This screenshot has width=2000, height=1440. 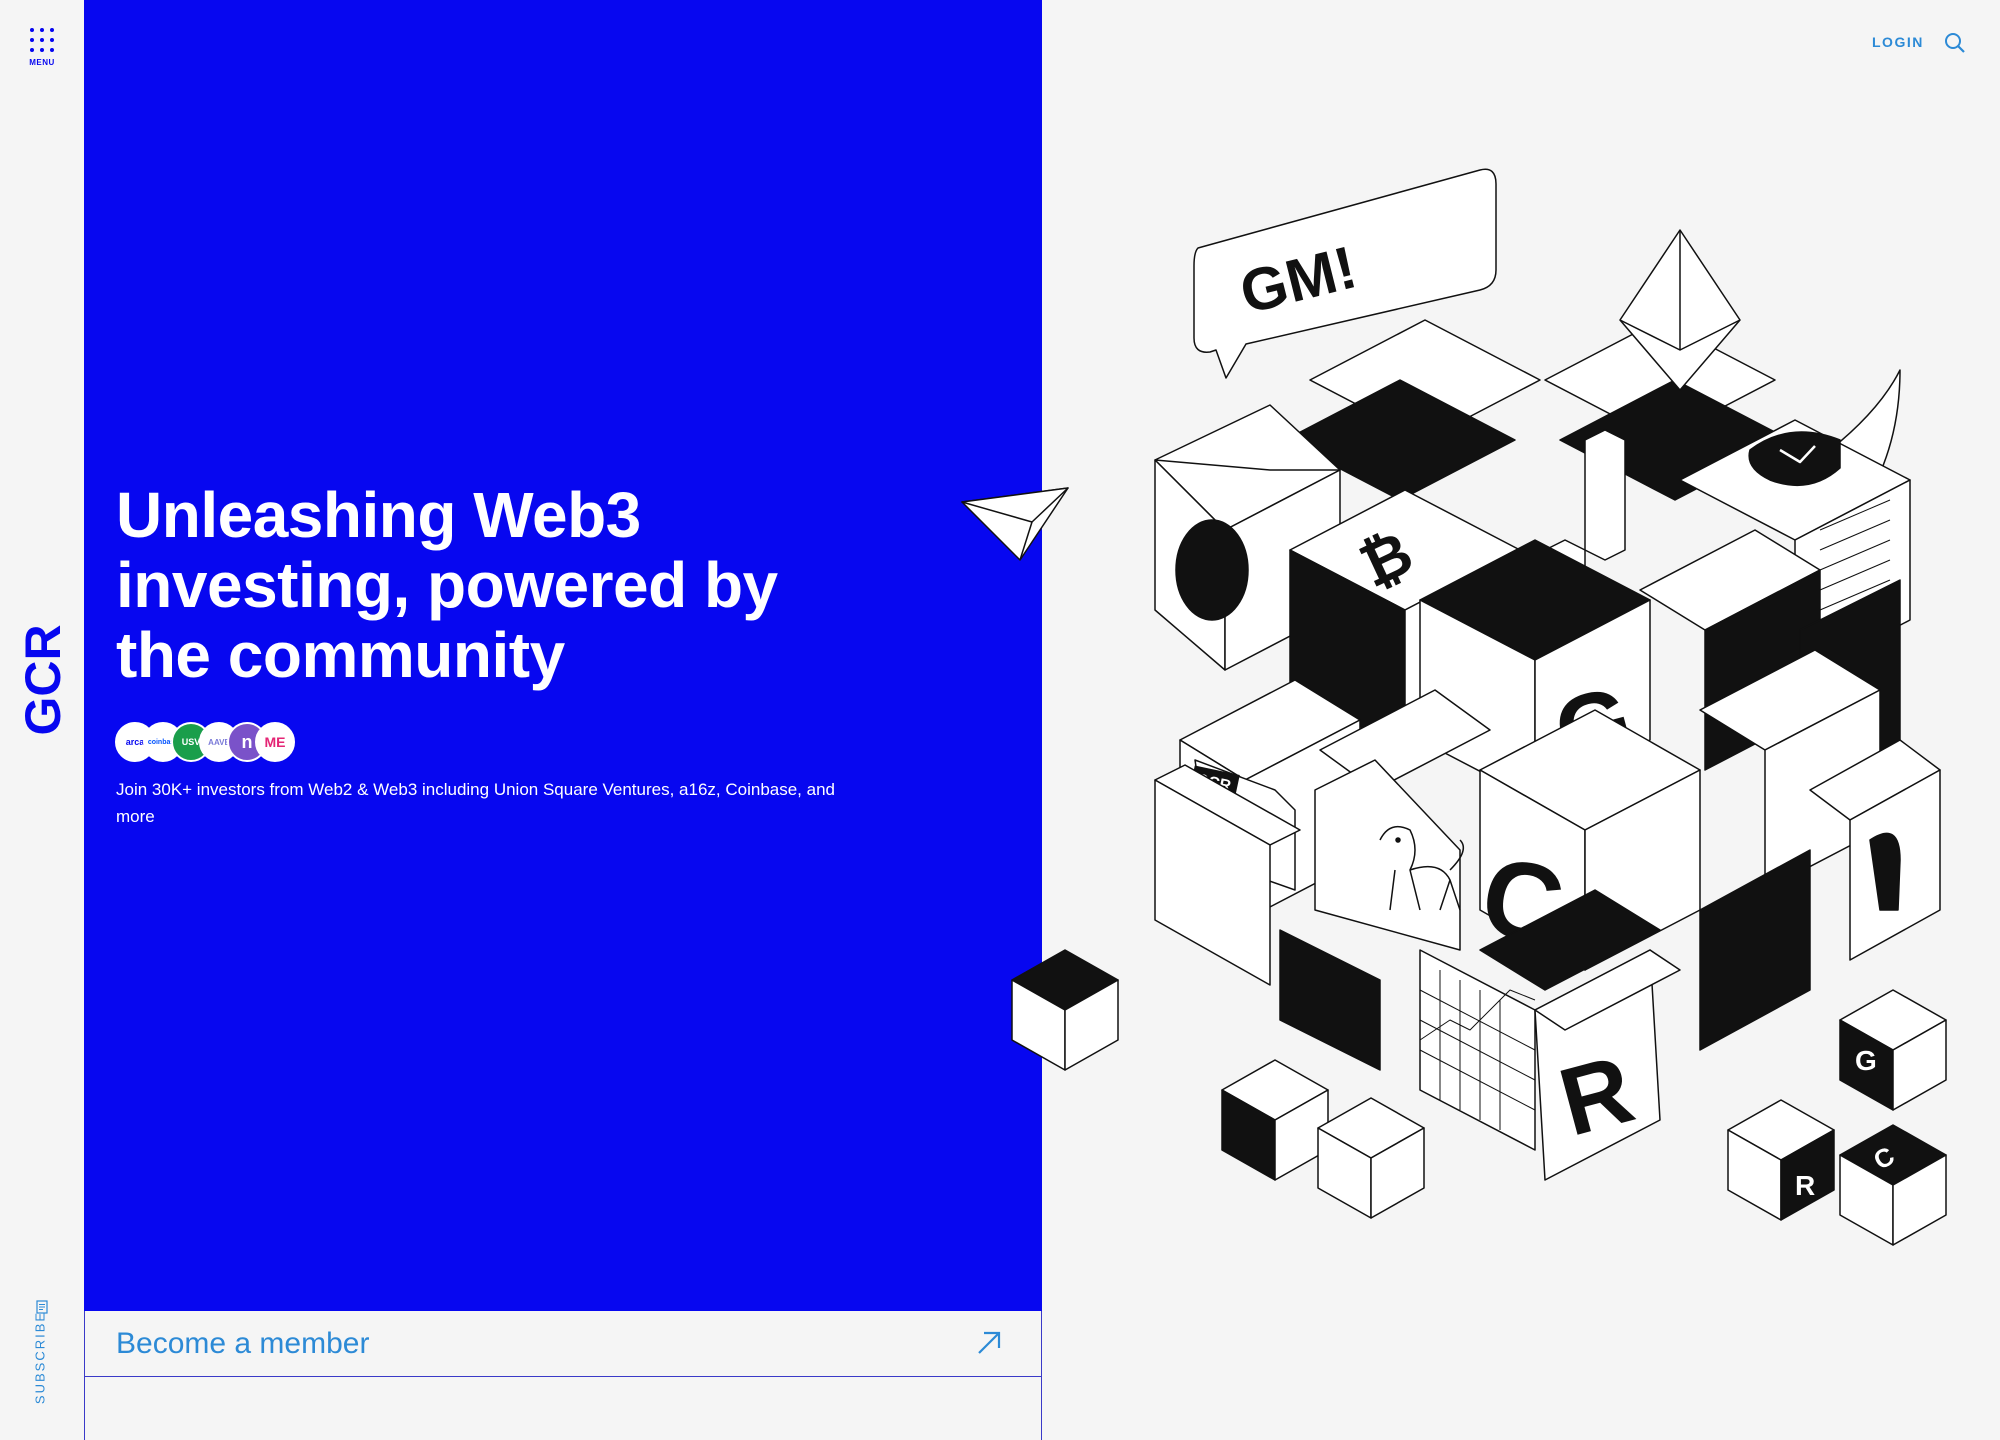 I want to click on search-icon, so click(x=1955, y=43).